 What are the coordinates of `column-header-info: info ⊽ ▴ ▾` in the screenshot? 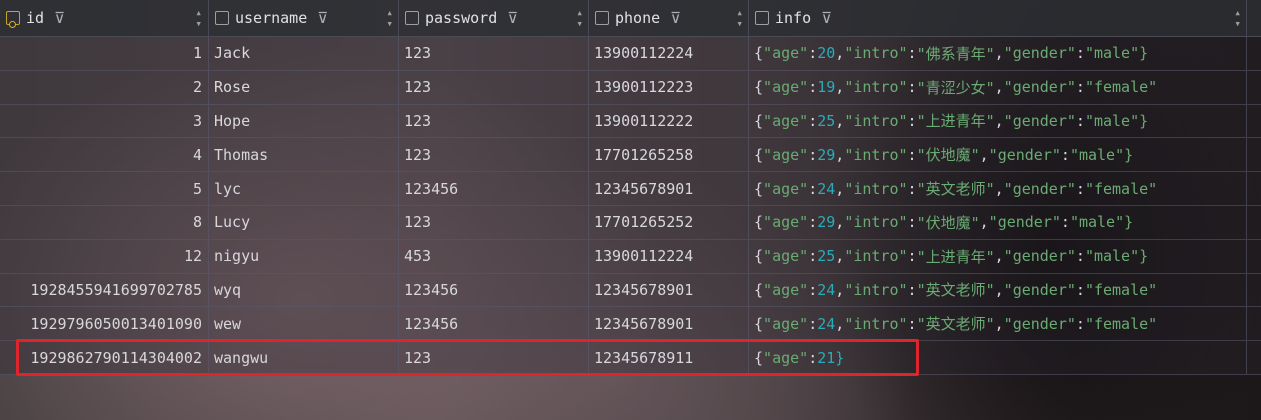 It's located at (998, 18).